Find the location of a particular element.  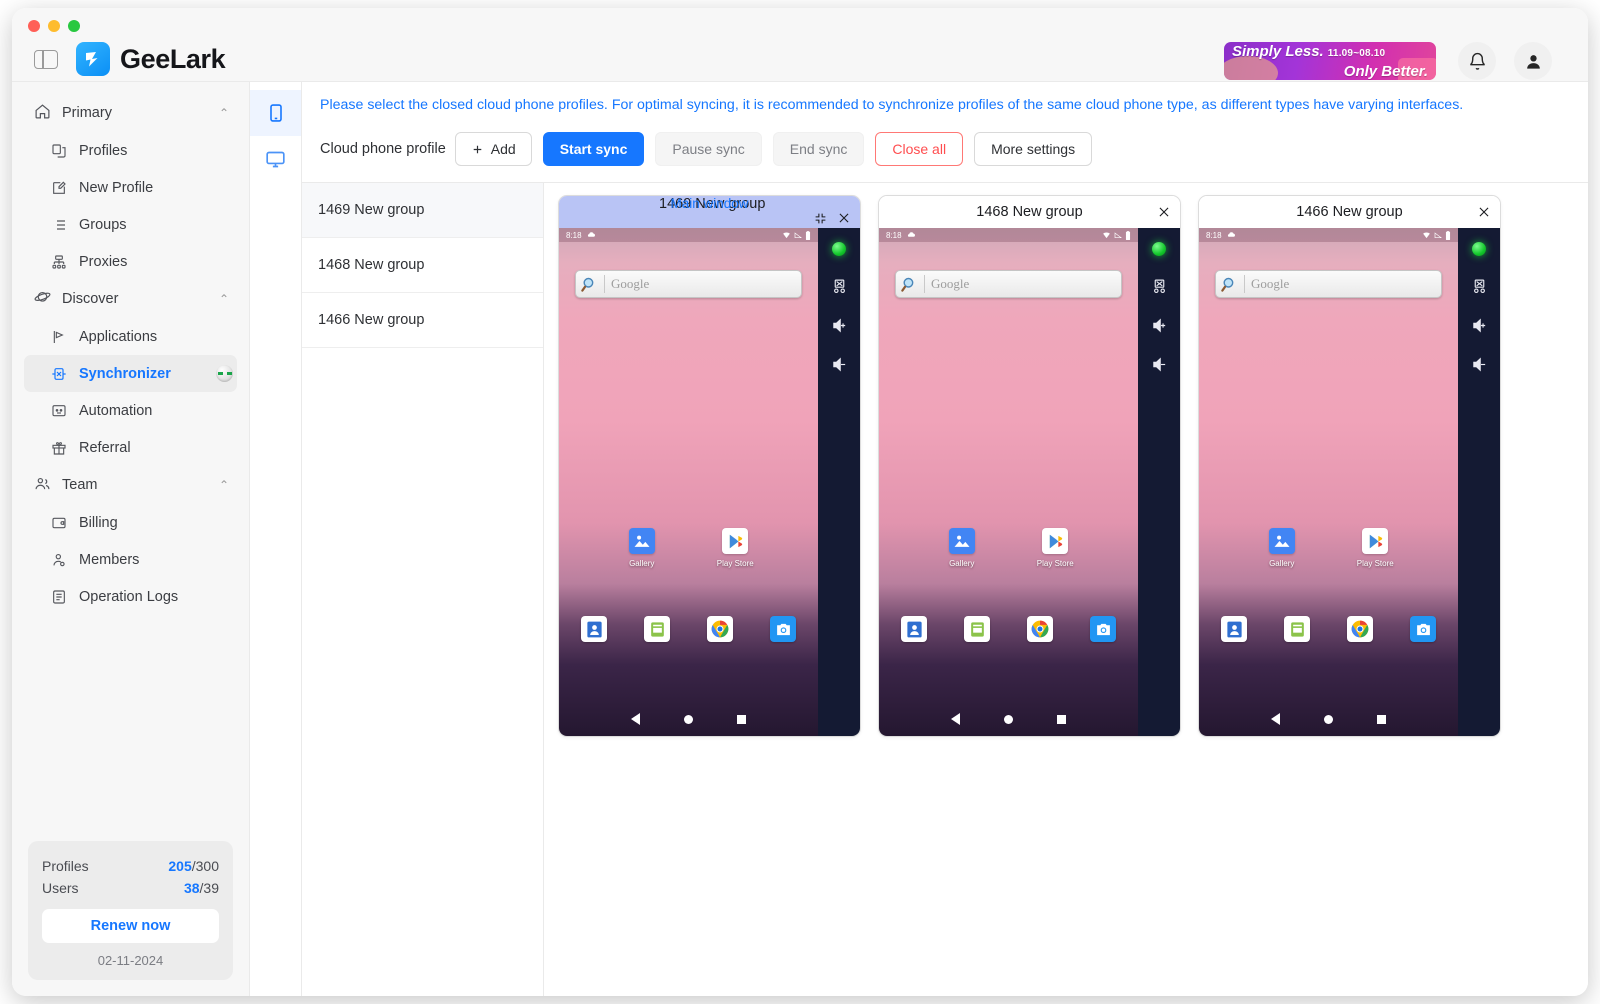

plan-users-total: /39 is located at coordinates (209, 888).